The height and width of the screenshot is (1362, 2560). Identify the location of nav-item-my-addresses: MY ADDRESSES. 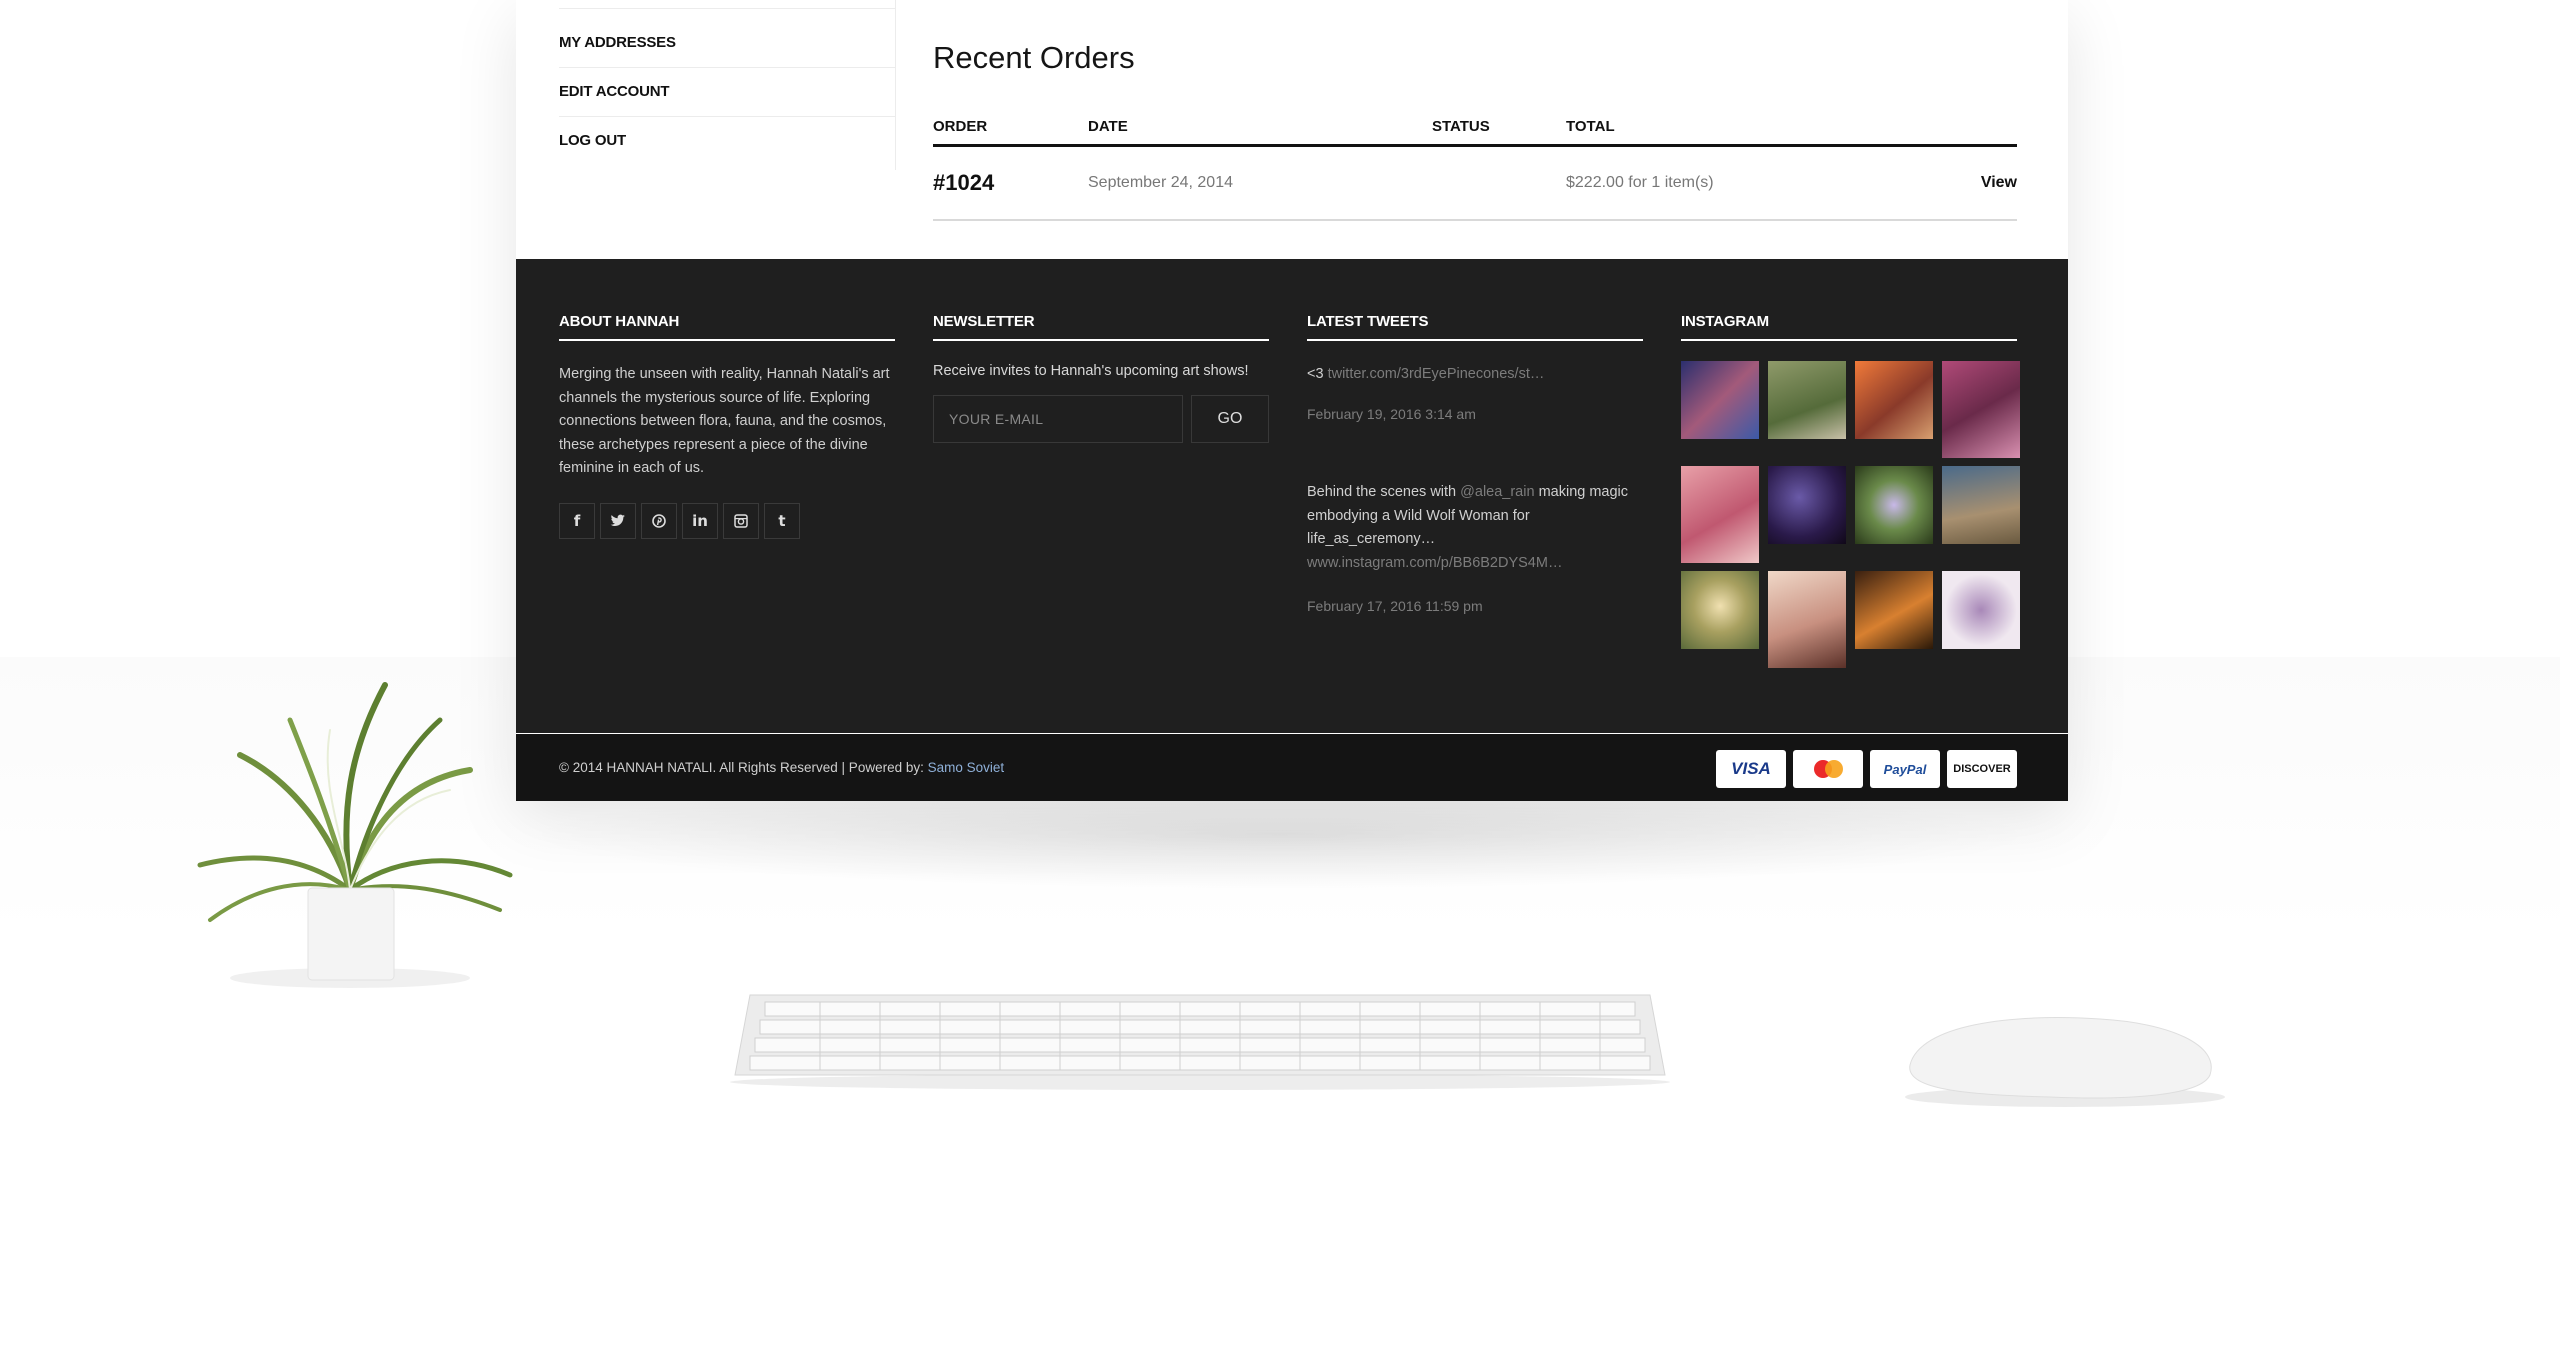
(727, 43).